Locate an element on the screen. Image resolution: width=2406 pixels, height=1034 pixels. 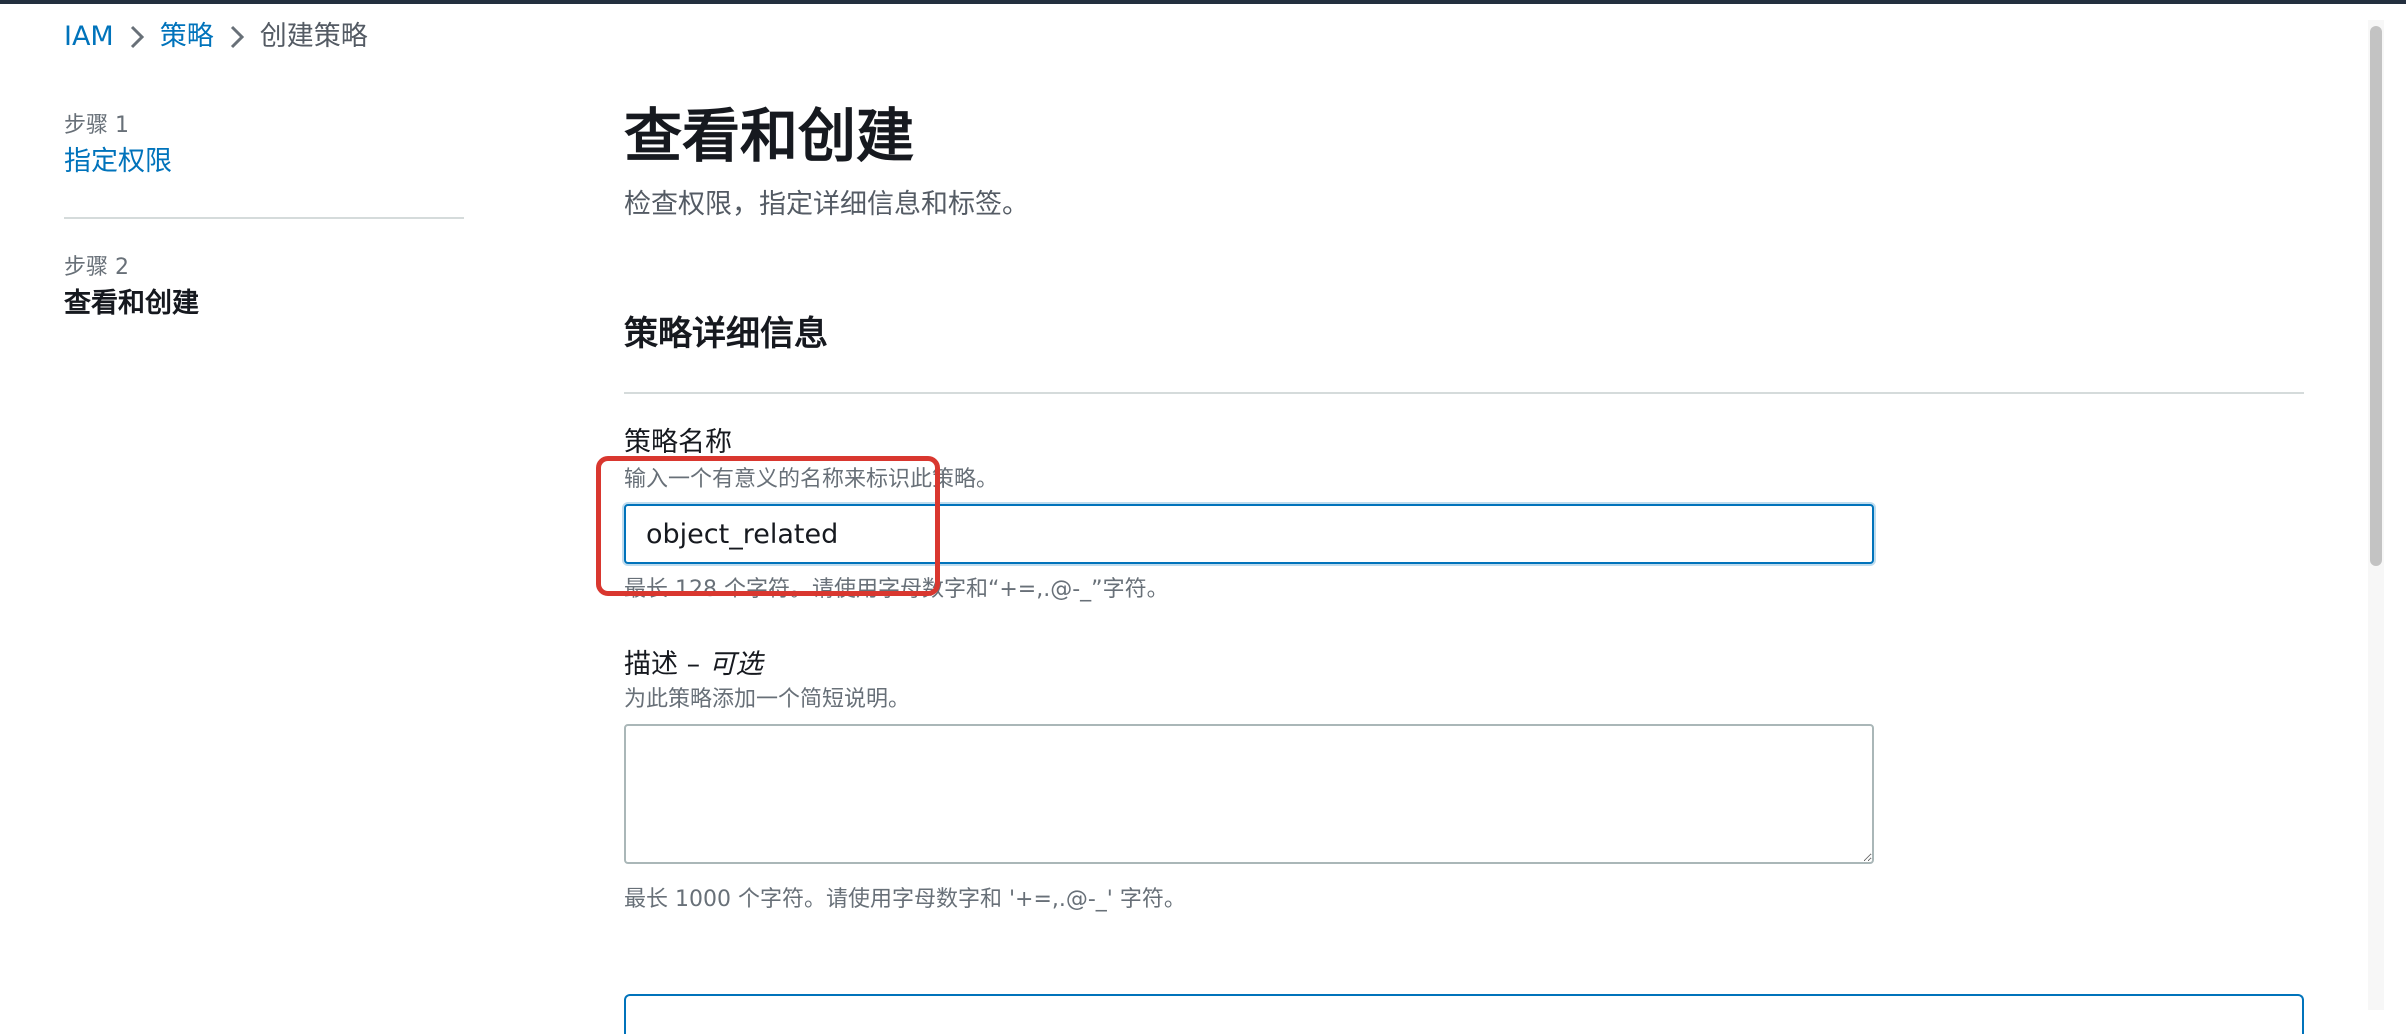
step-2-label: 步骤 2 is located at coordinates (96, 267).